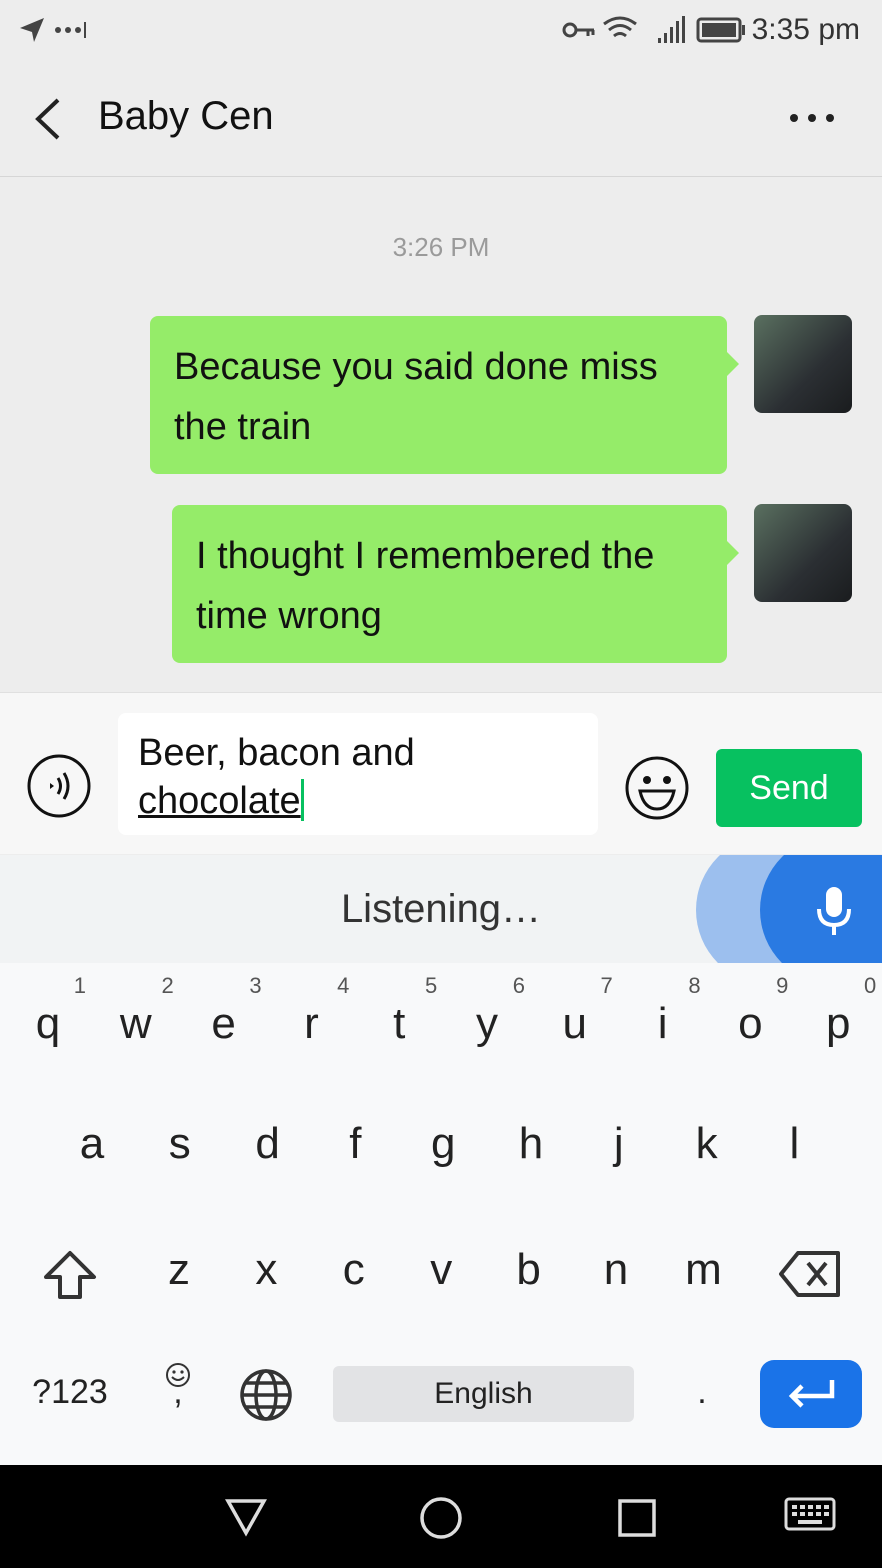 This screenshot has width=882, height=1568. Describe the element at coordinates (53, 30) in the screenshot. I see `send-icon` at that location.